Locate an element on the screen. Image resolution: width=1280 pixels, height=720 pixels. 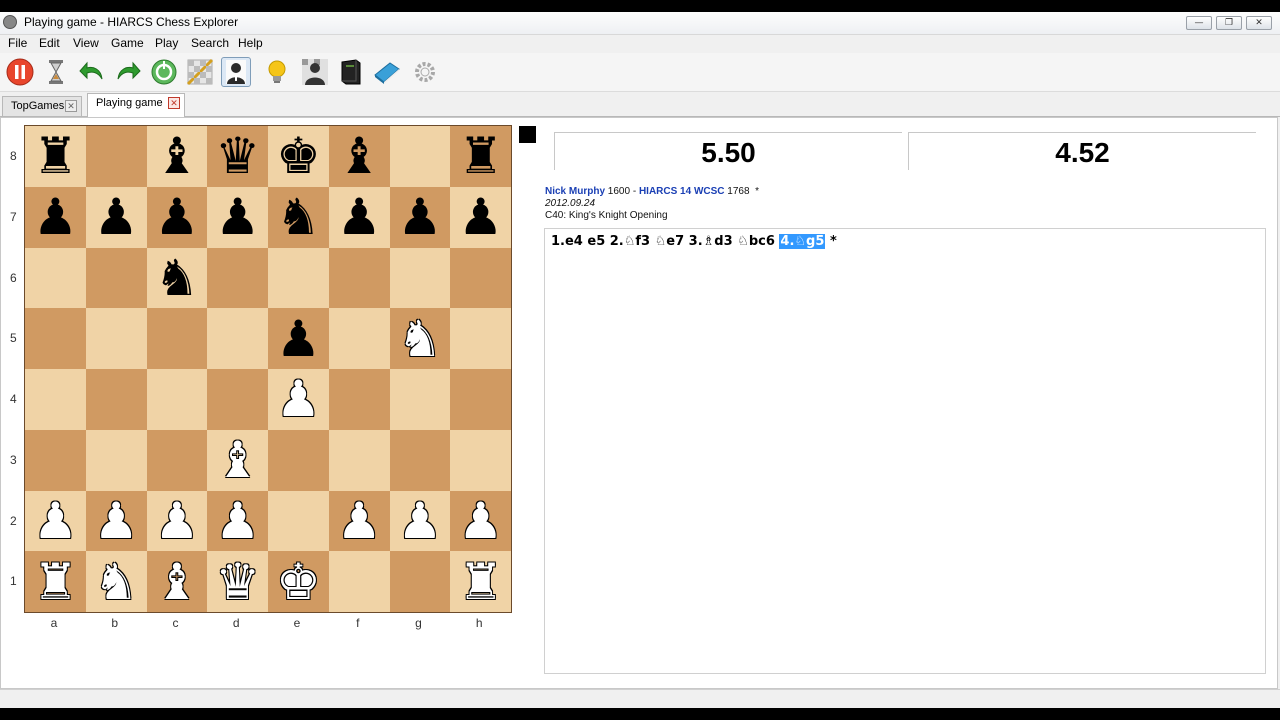
square-g7: ♟ is located at coordinates (420, 217).